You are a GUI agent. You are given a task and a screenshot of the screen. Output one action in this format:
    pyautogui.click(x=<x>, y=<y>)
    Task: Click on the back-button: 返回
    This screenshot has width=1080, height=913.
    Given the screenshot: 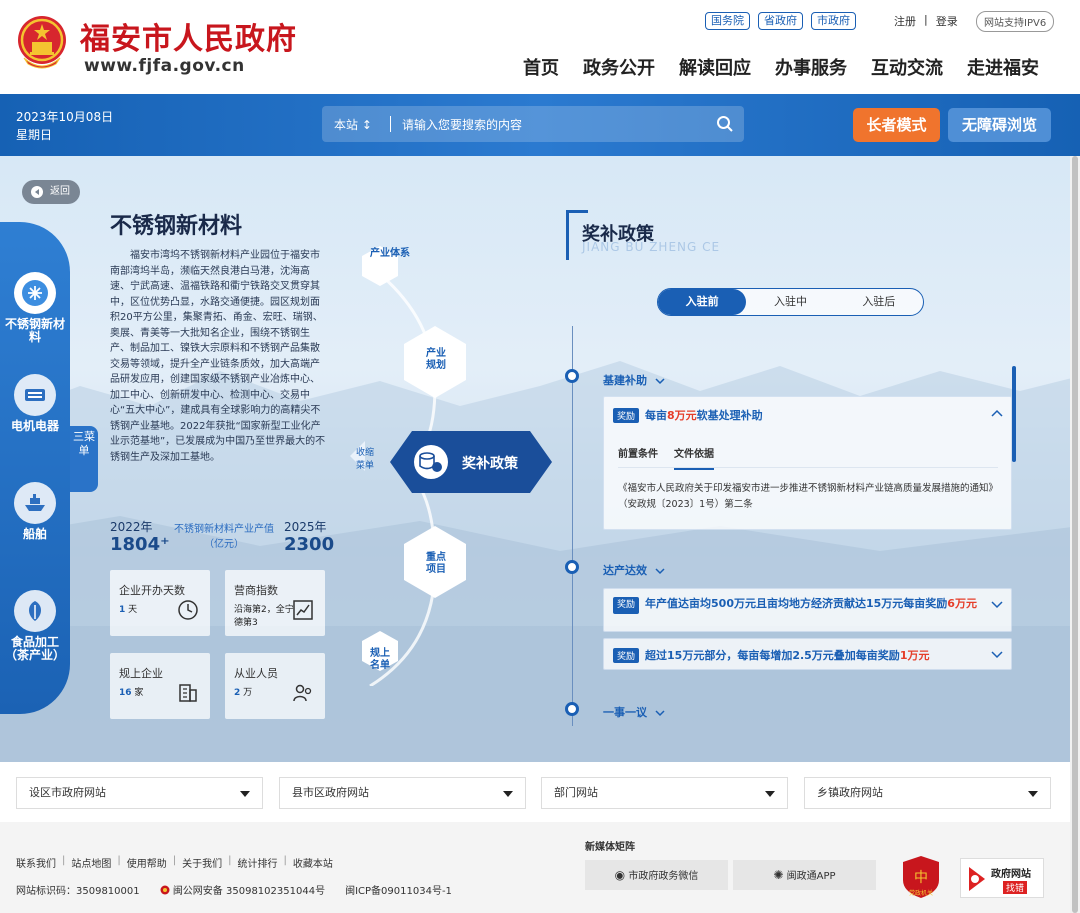 What is the action you would take?
    pyautogui.click(x=51, y=192)
    